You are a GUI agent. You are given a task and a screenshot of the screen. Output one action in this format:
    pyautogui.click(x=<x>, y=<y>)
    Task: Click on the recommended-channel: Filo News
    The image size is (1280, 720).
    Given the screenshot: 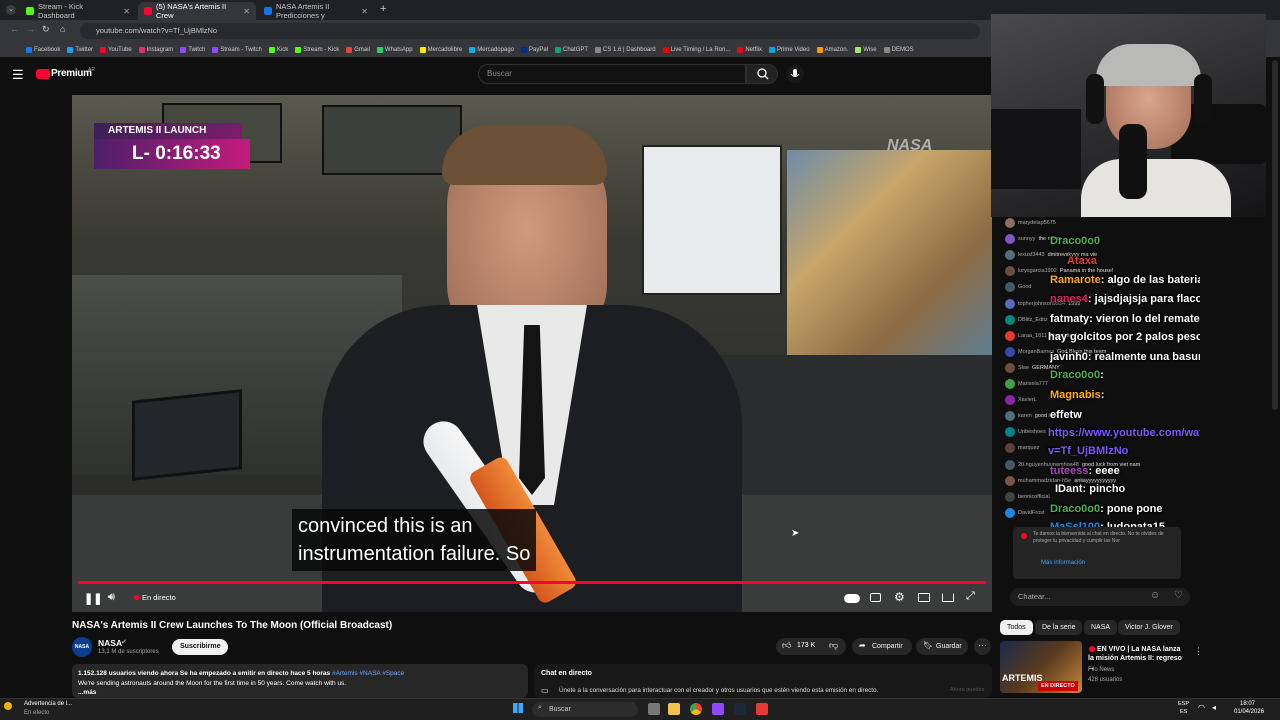 What is the action you would take?
    pyautogui.click(x=1101, y=670)
    